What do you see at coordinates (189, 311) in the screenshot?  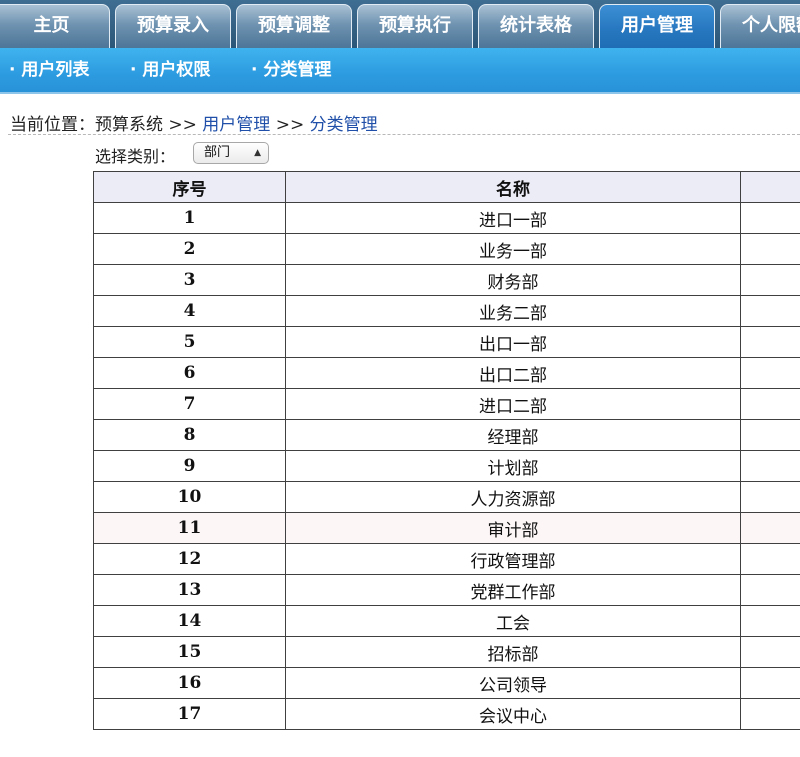 I see `row-index: 4` at bounding box center [189, 311].